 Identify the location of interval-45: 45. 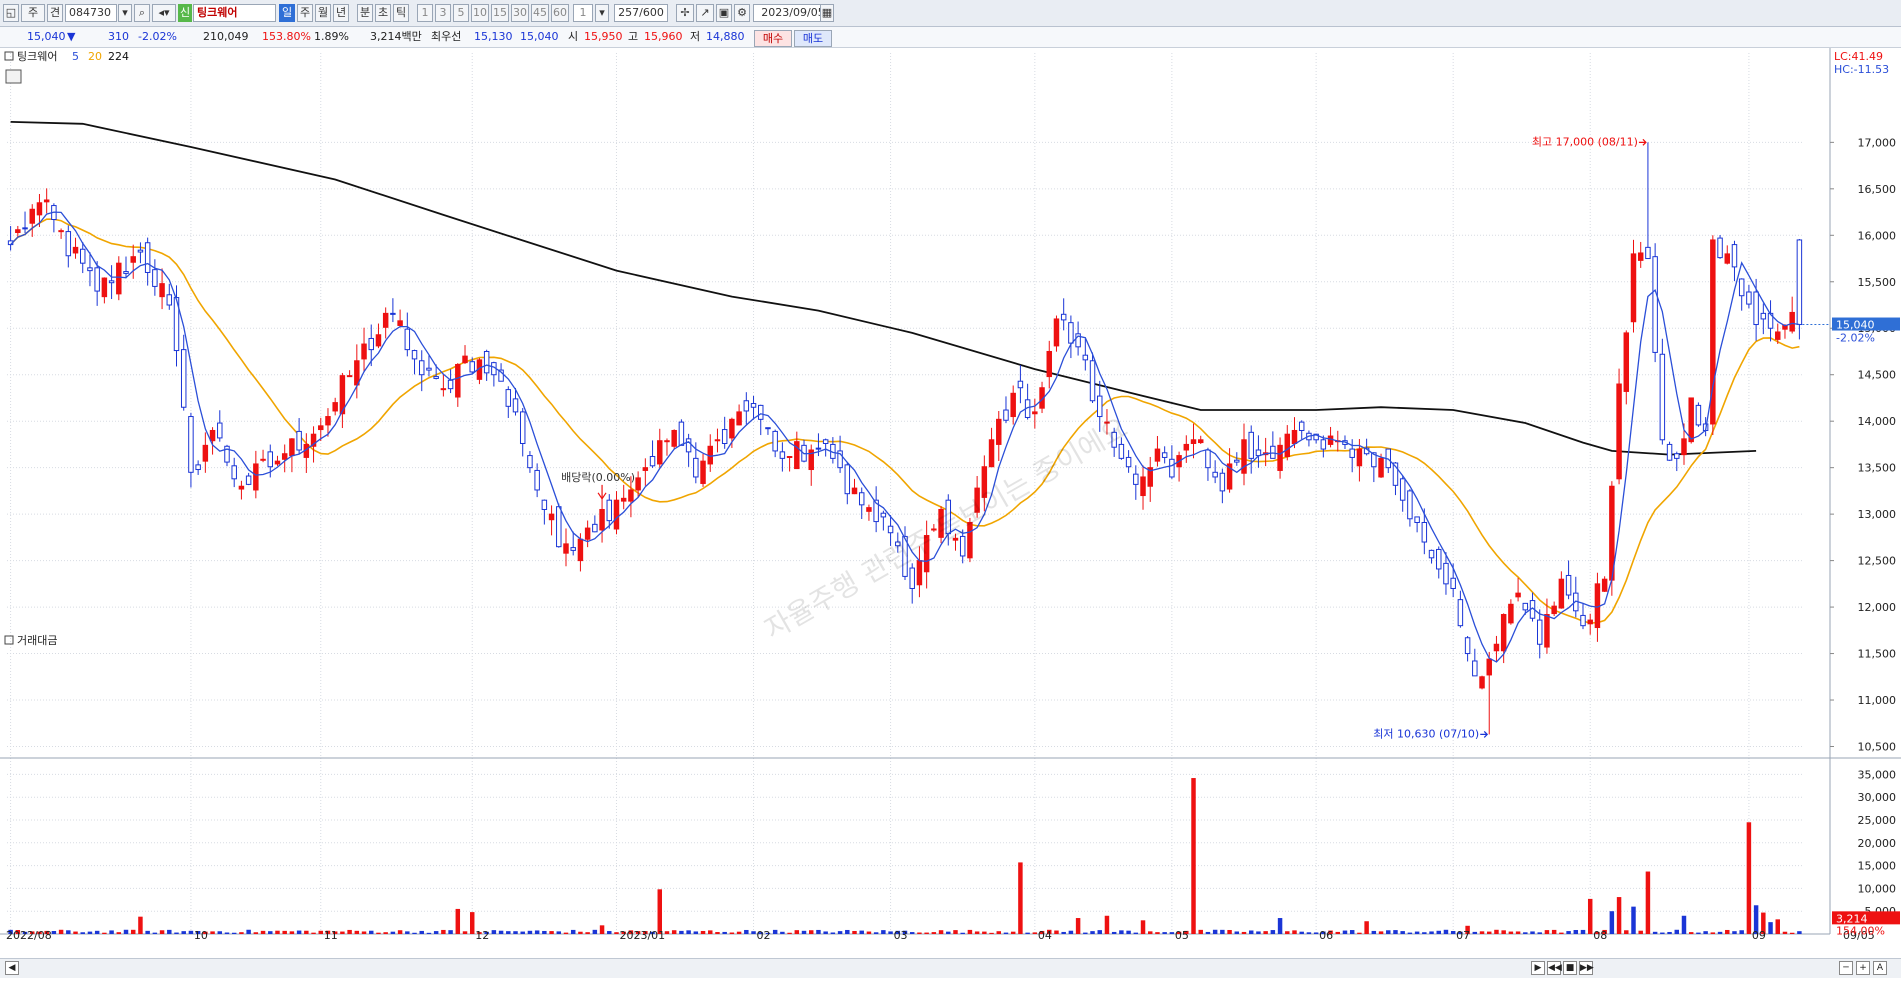
(540, 13).